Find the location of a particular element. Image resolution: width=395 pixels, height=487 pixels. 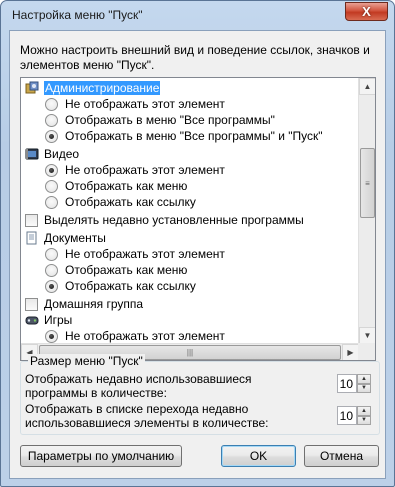

vertical-scroll-thumb: ≡ is located at coordinates (367, 183).